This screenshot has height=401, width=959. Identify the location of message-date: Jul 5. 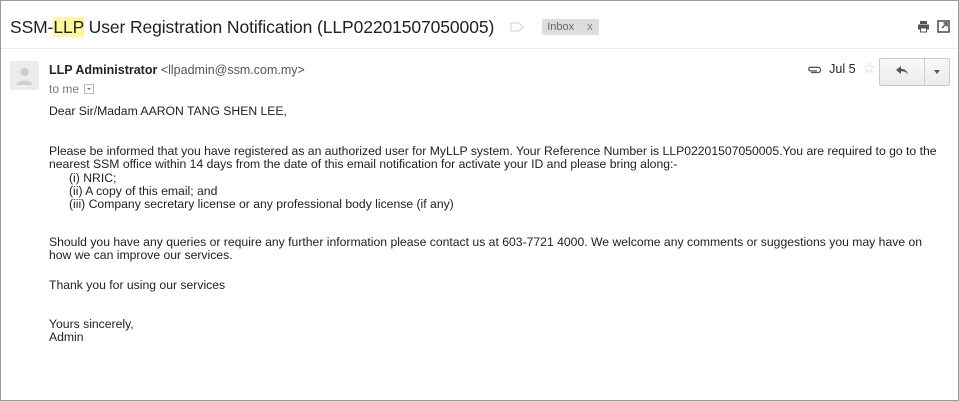
(842, 68).